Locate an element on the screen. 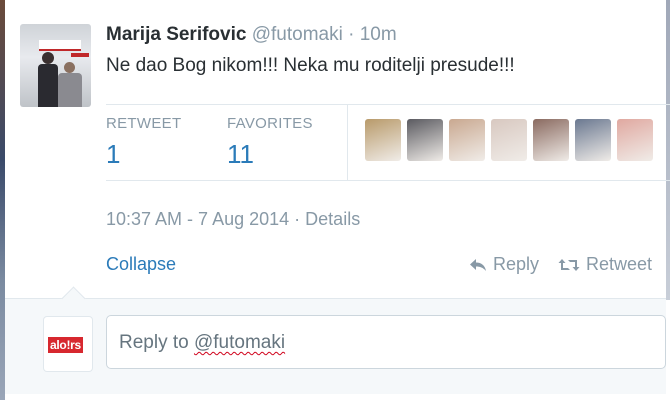 The image size is (670, 400). author-name: Marija Serifovic is located at coordinates (176, 34).